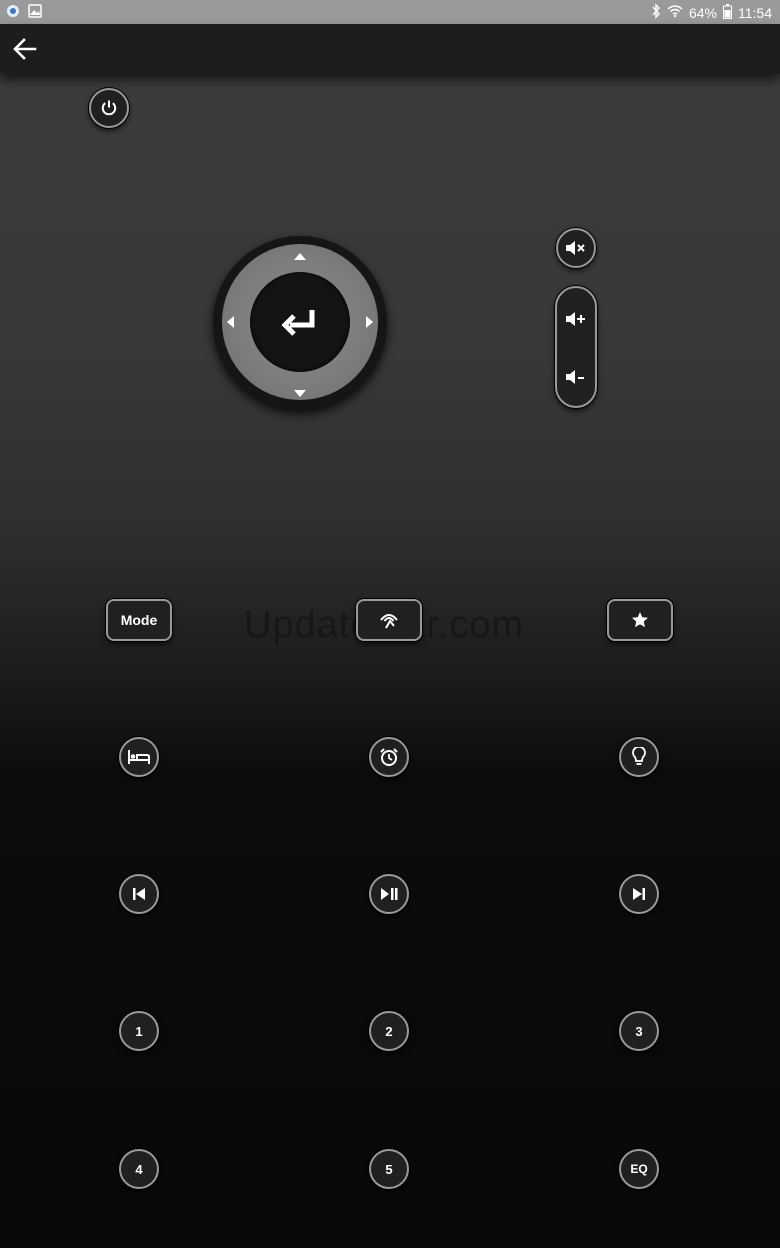 The height and width of the screenshot is (1248, 780). I want to click on sleep-button, so click(139, 757).